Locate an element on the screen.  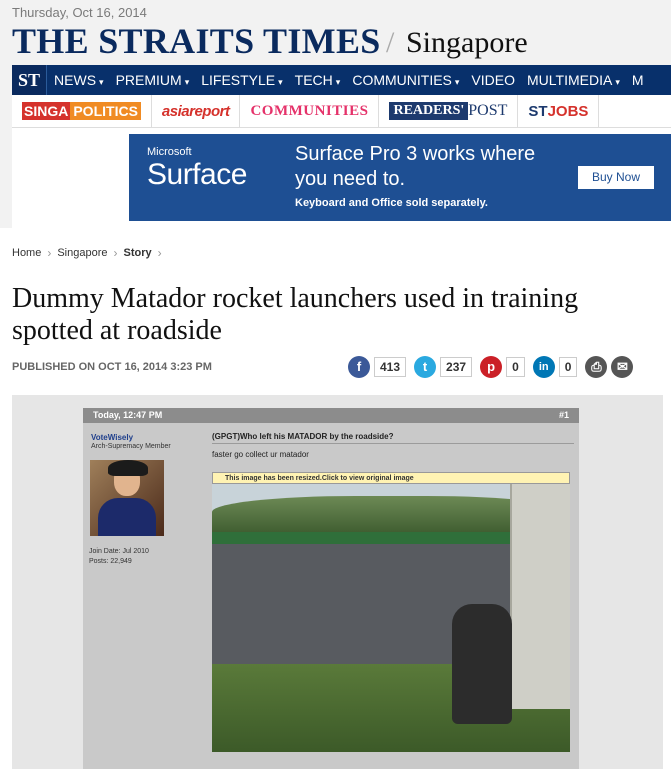
breadcrumb-story: Story is located at coordinates (138, 253).